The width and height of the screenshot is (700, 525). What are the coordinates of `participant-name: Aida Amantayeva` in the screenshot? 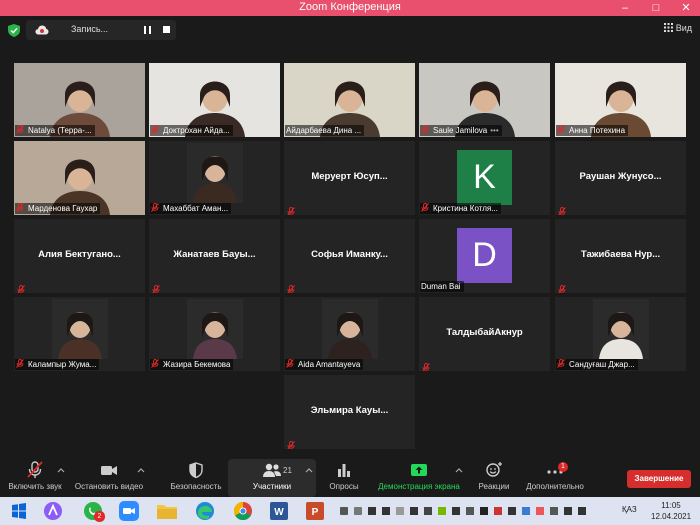 It's located at (329, 364).